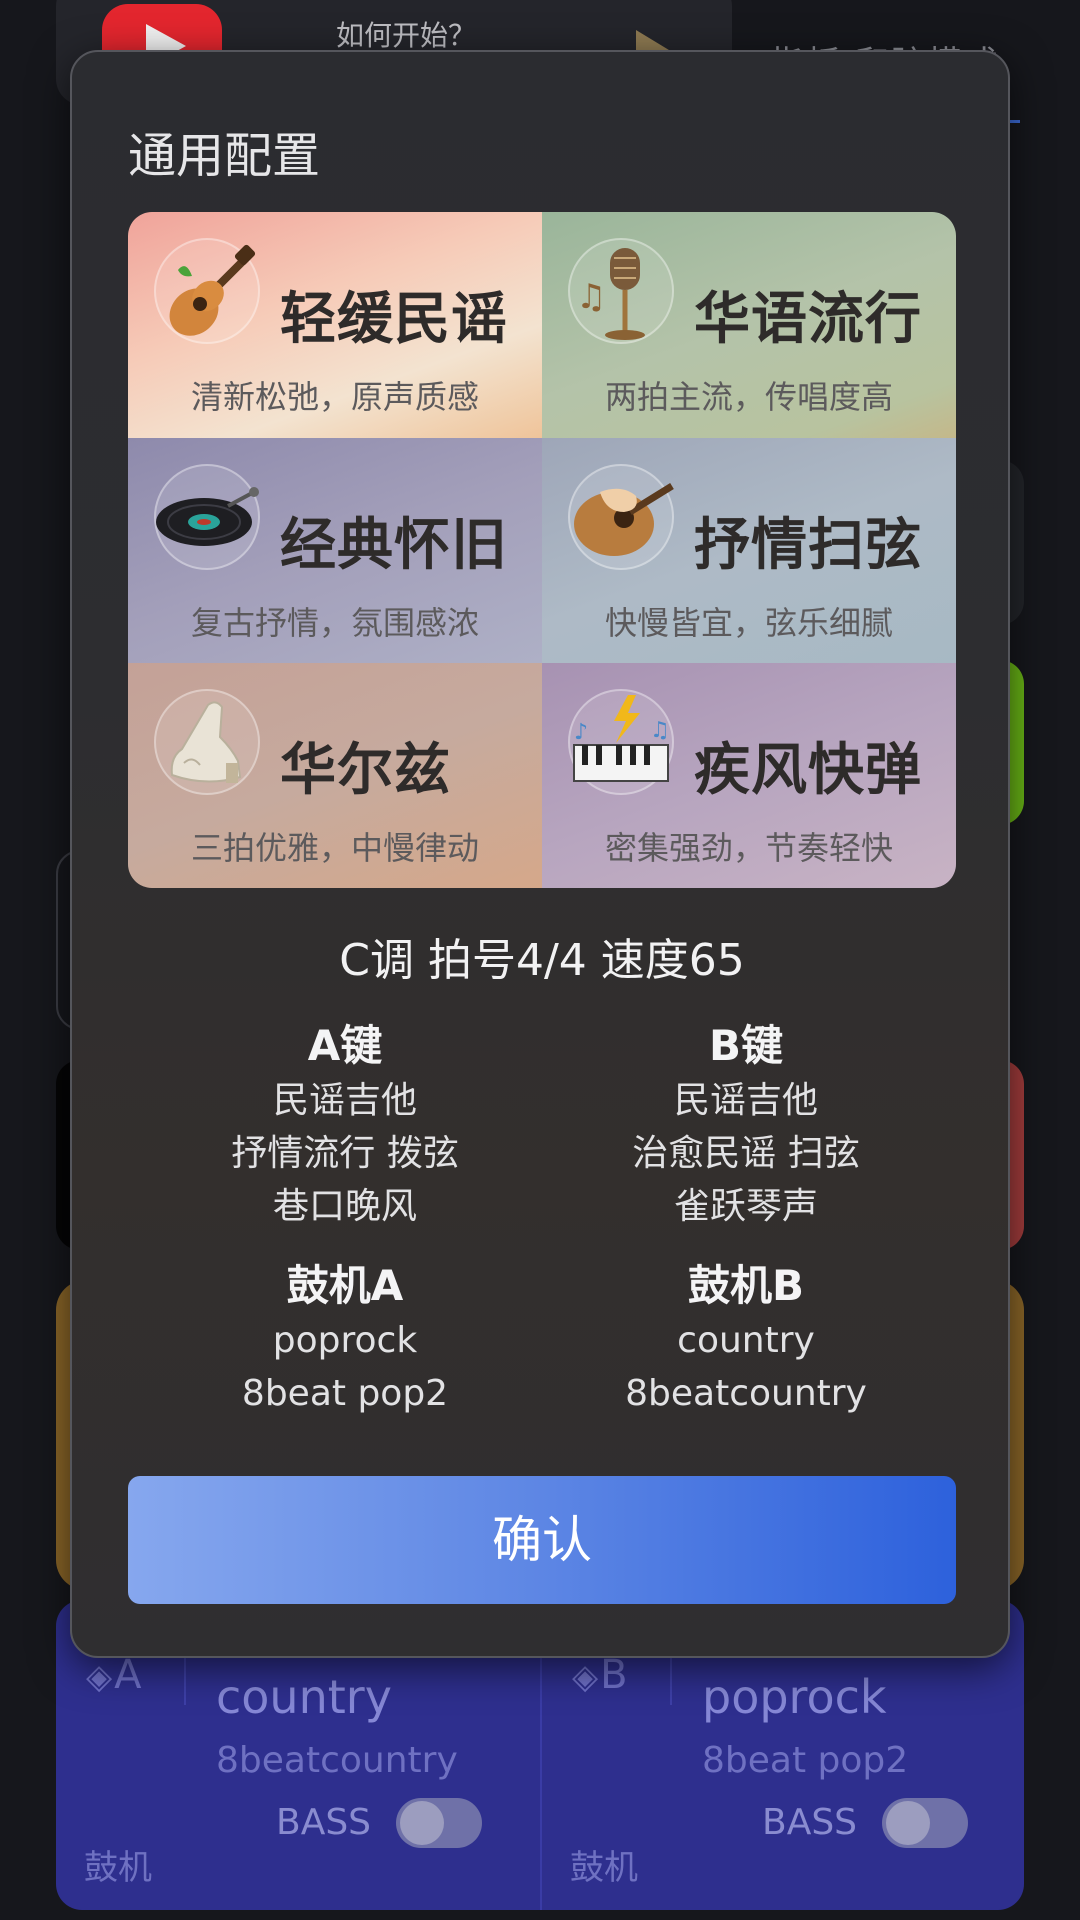 Image resolution: width=1080 pixels, height=1920 pixels. What do you see at coordinates (745, 1285) in the screenshot?
I see `drum-b-title: 鼓机B` at bounding box center [745, 1285].